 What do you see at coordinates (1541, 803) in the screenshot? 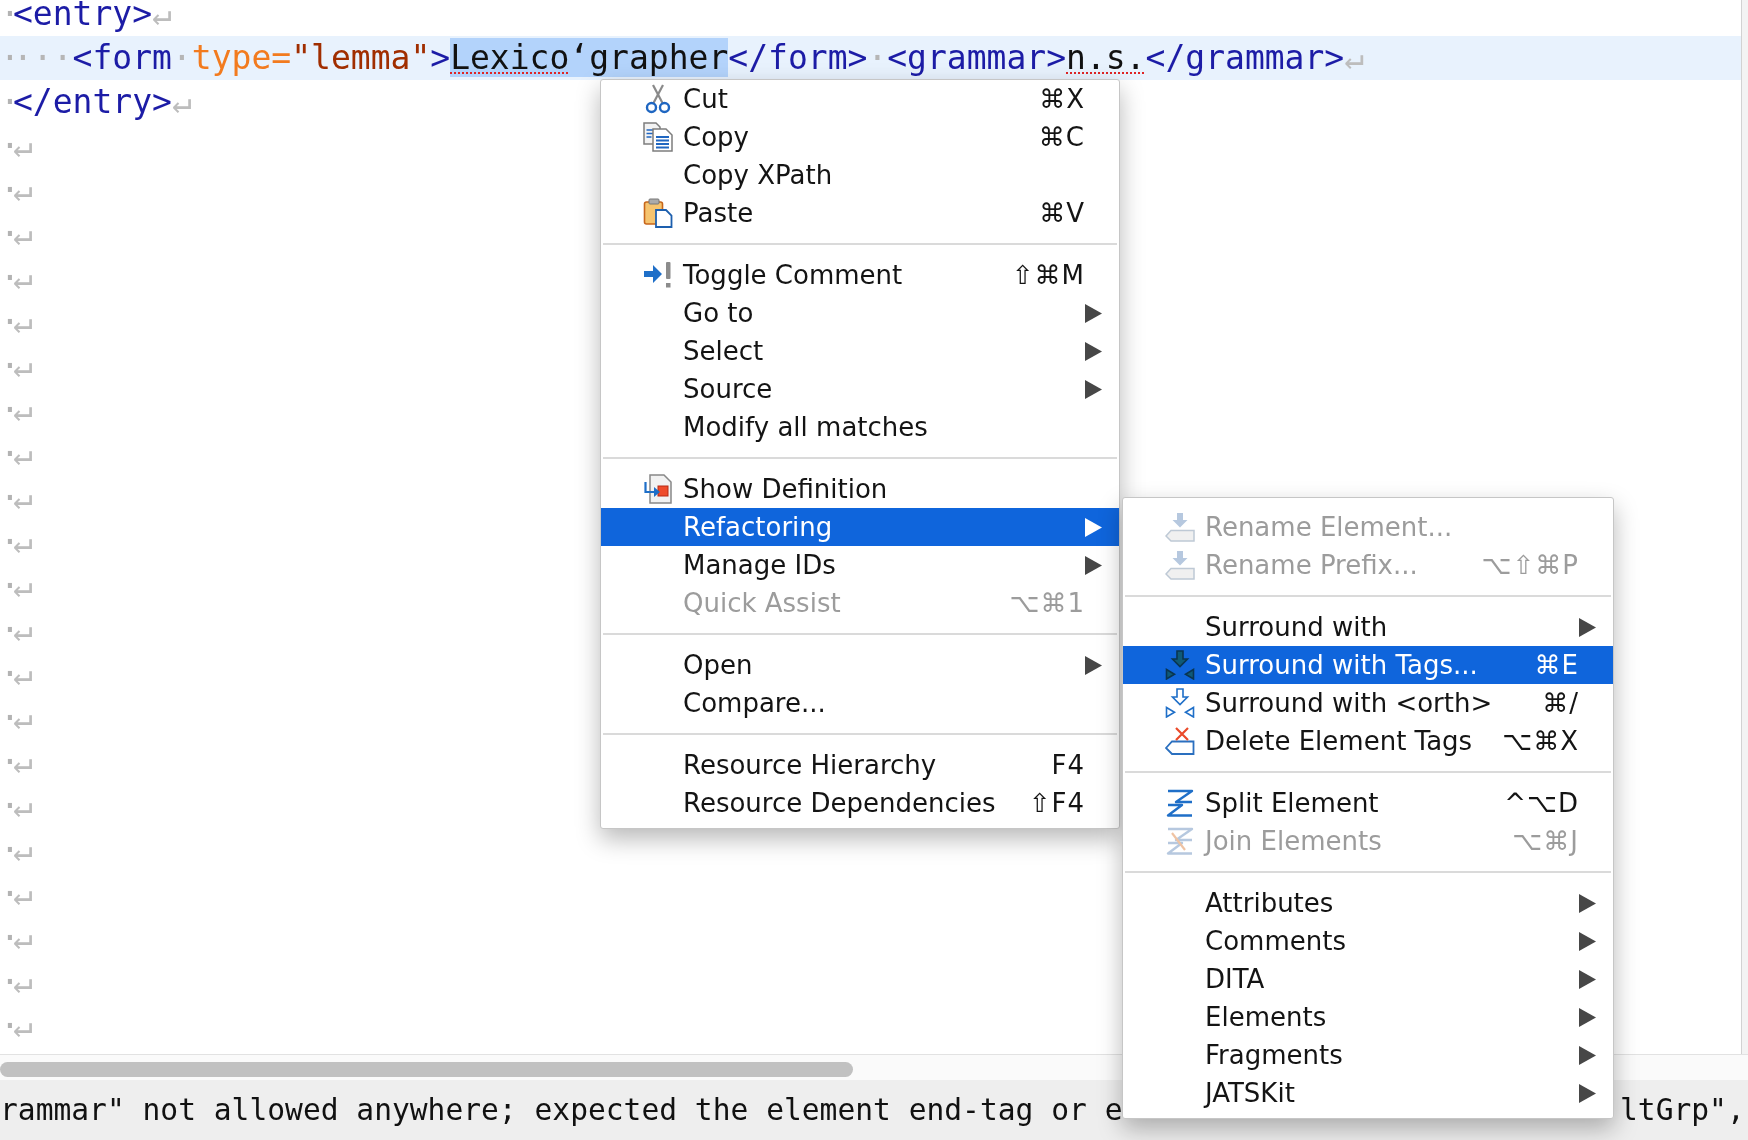
I see `keyboard-shortcut: ^⌥D` at bounding box center [1541, 803].